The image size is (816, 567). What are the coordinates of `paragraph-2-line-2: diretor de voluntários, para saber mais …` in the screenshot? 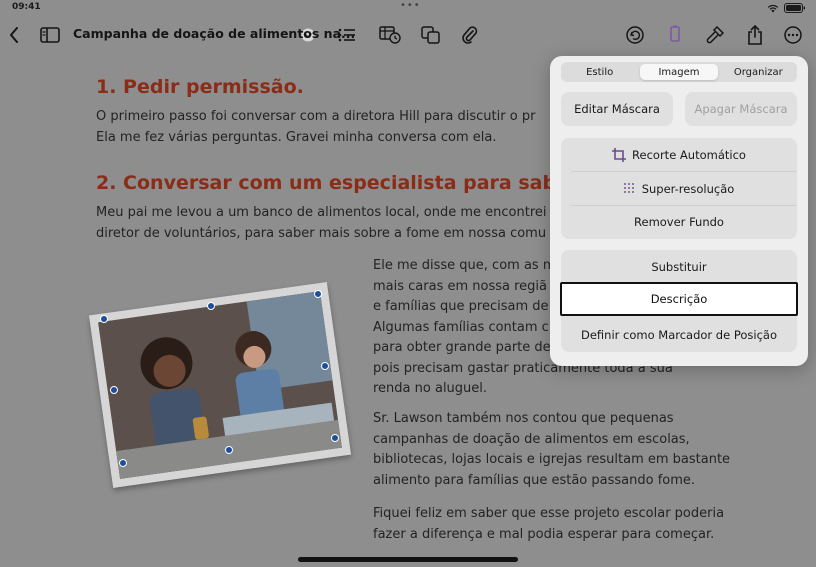 It's located at (321, 233).